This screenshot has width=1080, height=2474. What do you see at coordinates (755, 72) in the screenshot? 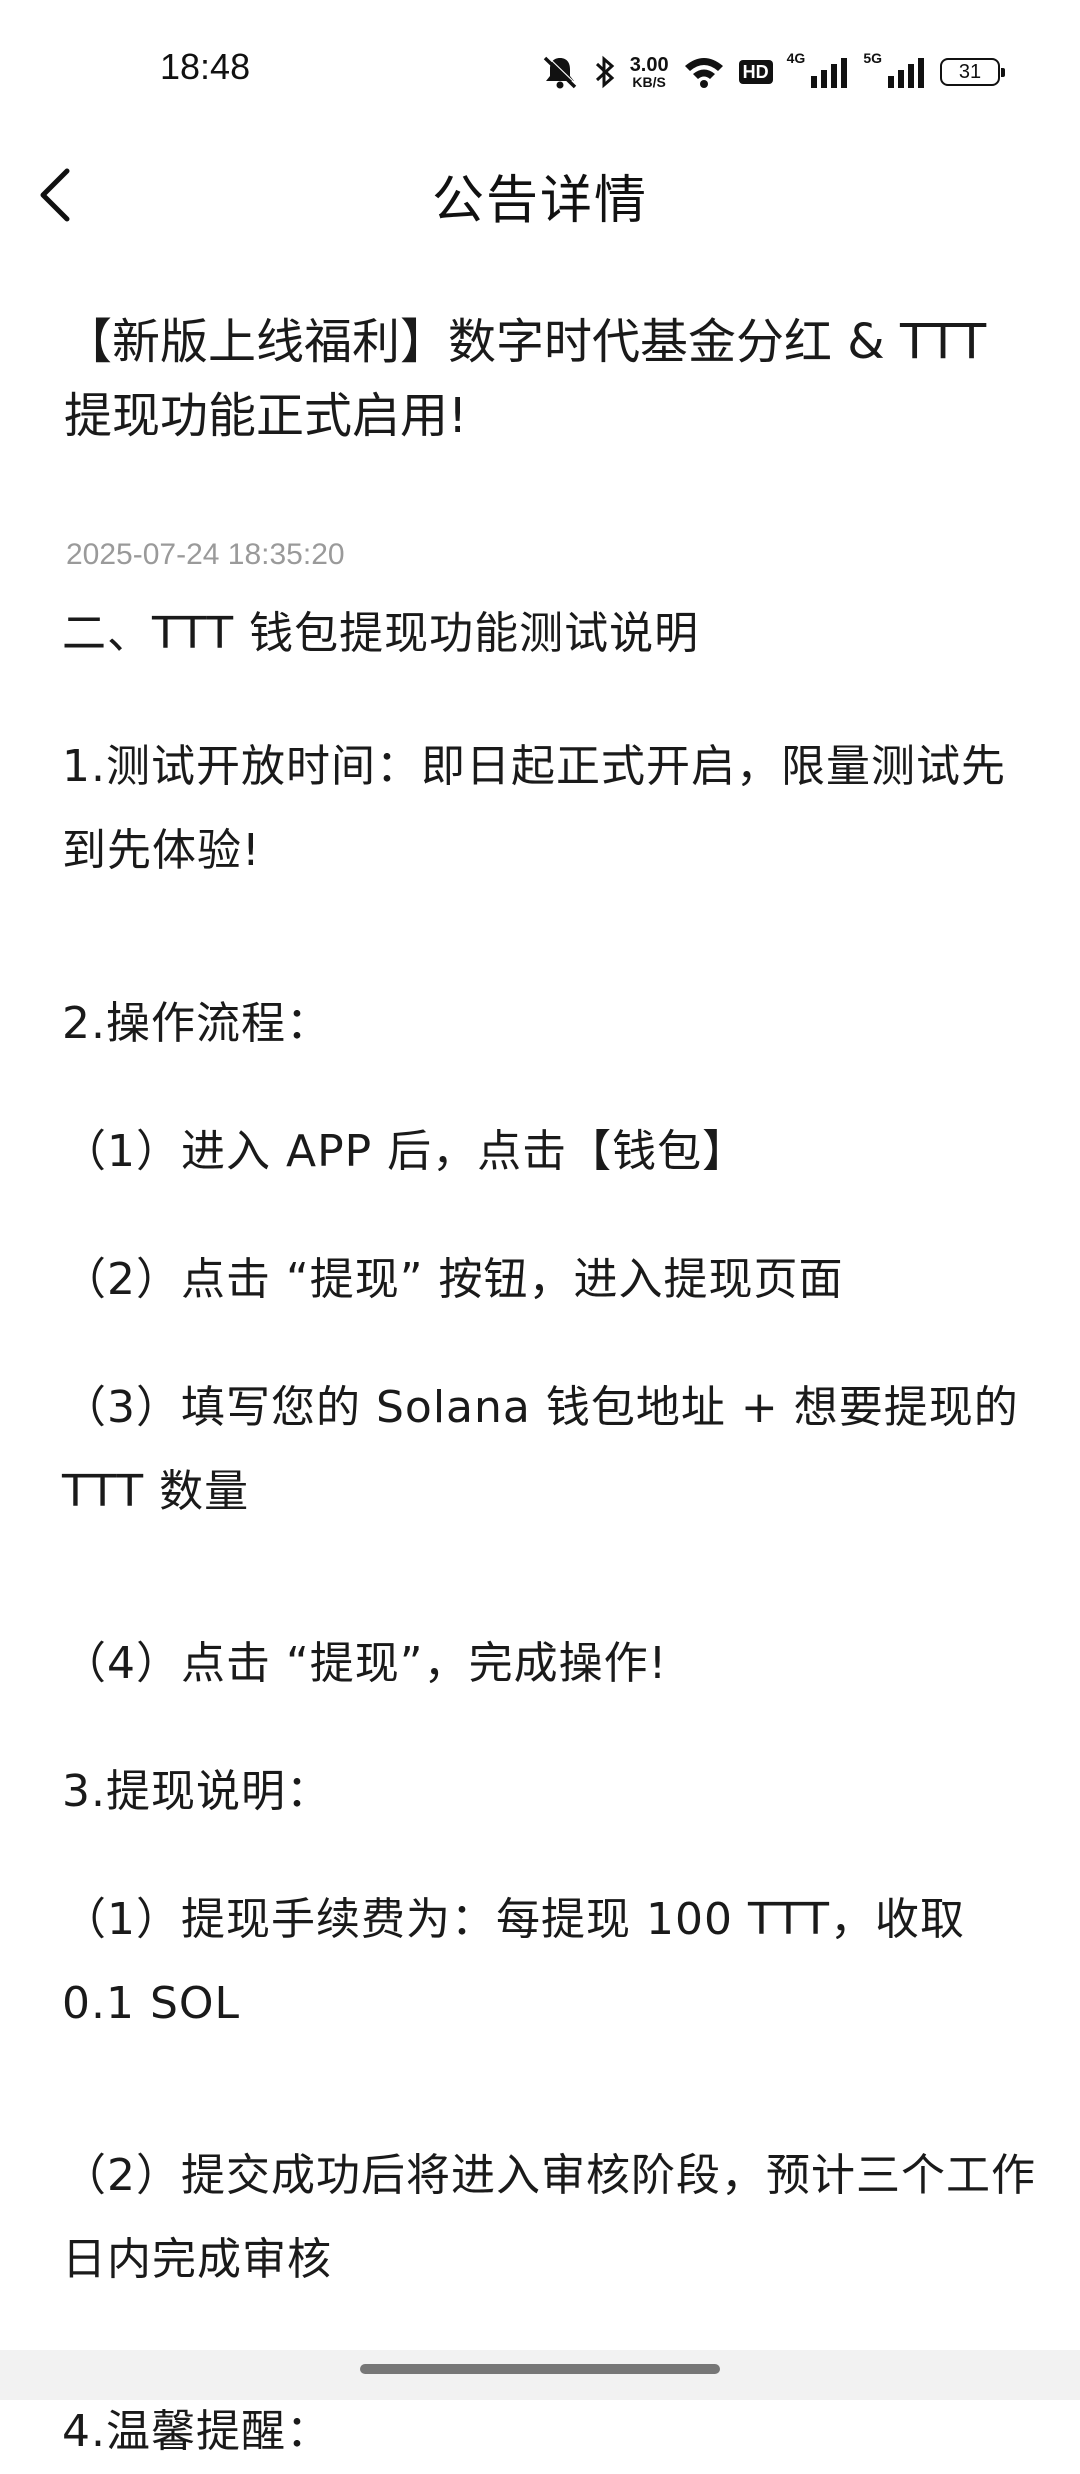
I see `hd-badge: HD` at bounding box center [755, 72].